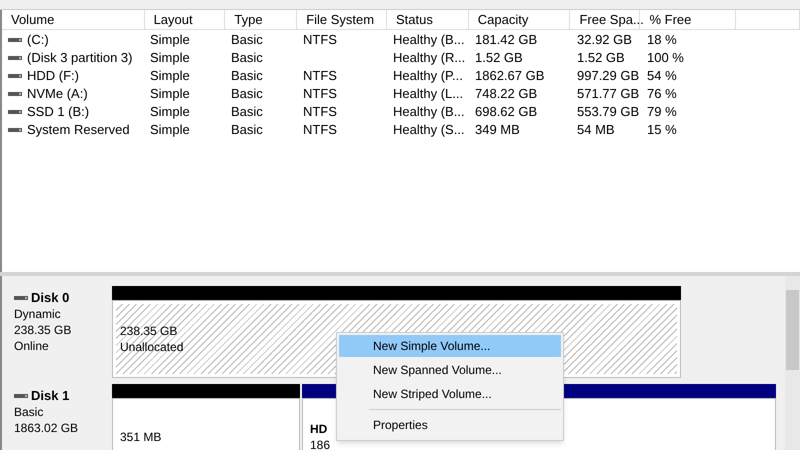 The height and width of the screenshot is (450, 800). Describe the element at coordinates (662, 40) in the screenshot. I see `table-cell: 18 %` at that location.